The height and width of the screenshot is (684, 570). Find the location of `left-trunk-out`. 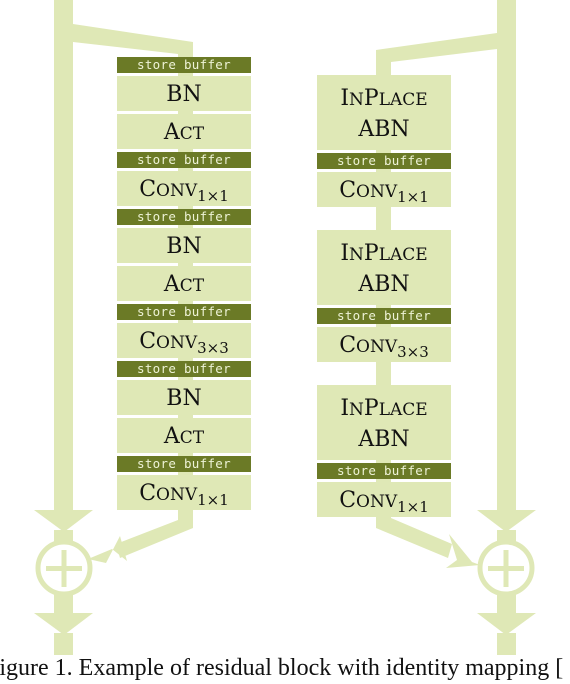

left-trunk-out is located at coordinates (63, 644).